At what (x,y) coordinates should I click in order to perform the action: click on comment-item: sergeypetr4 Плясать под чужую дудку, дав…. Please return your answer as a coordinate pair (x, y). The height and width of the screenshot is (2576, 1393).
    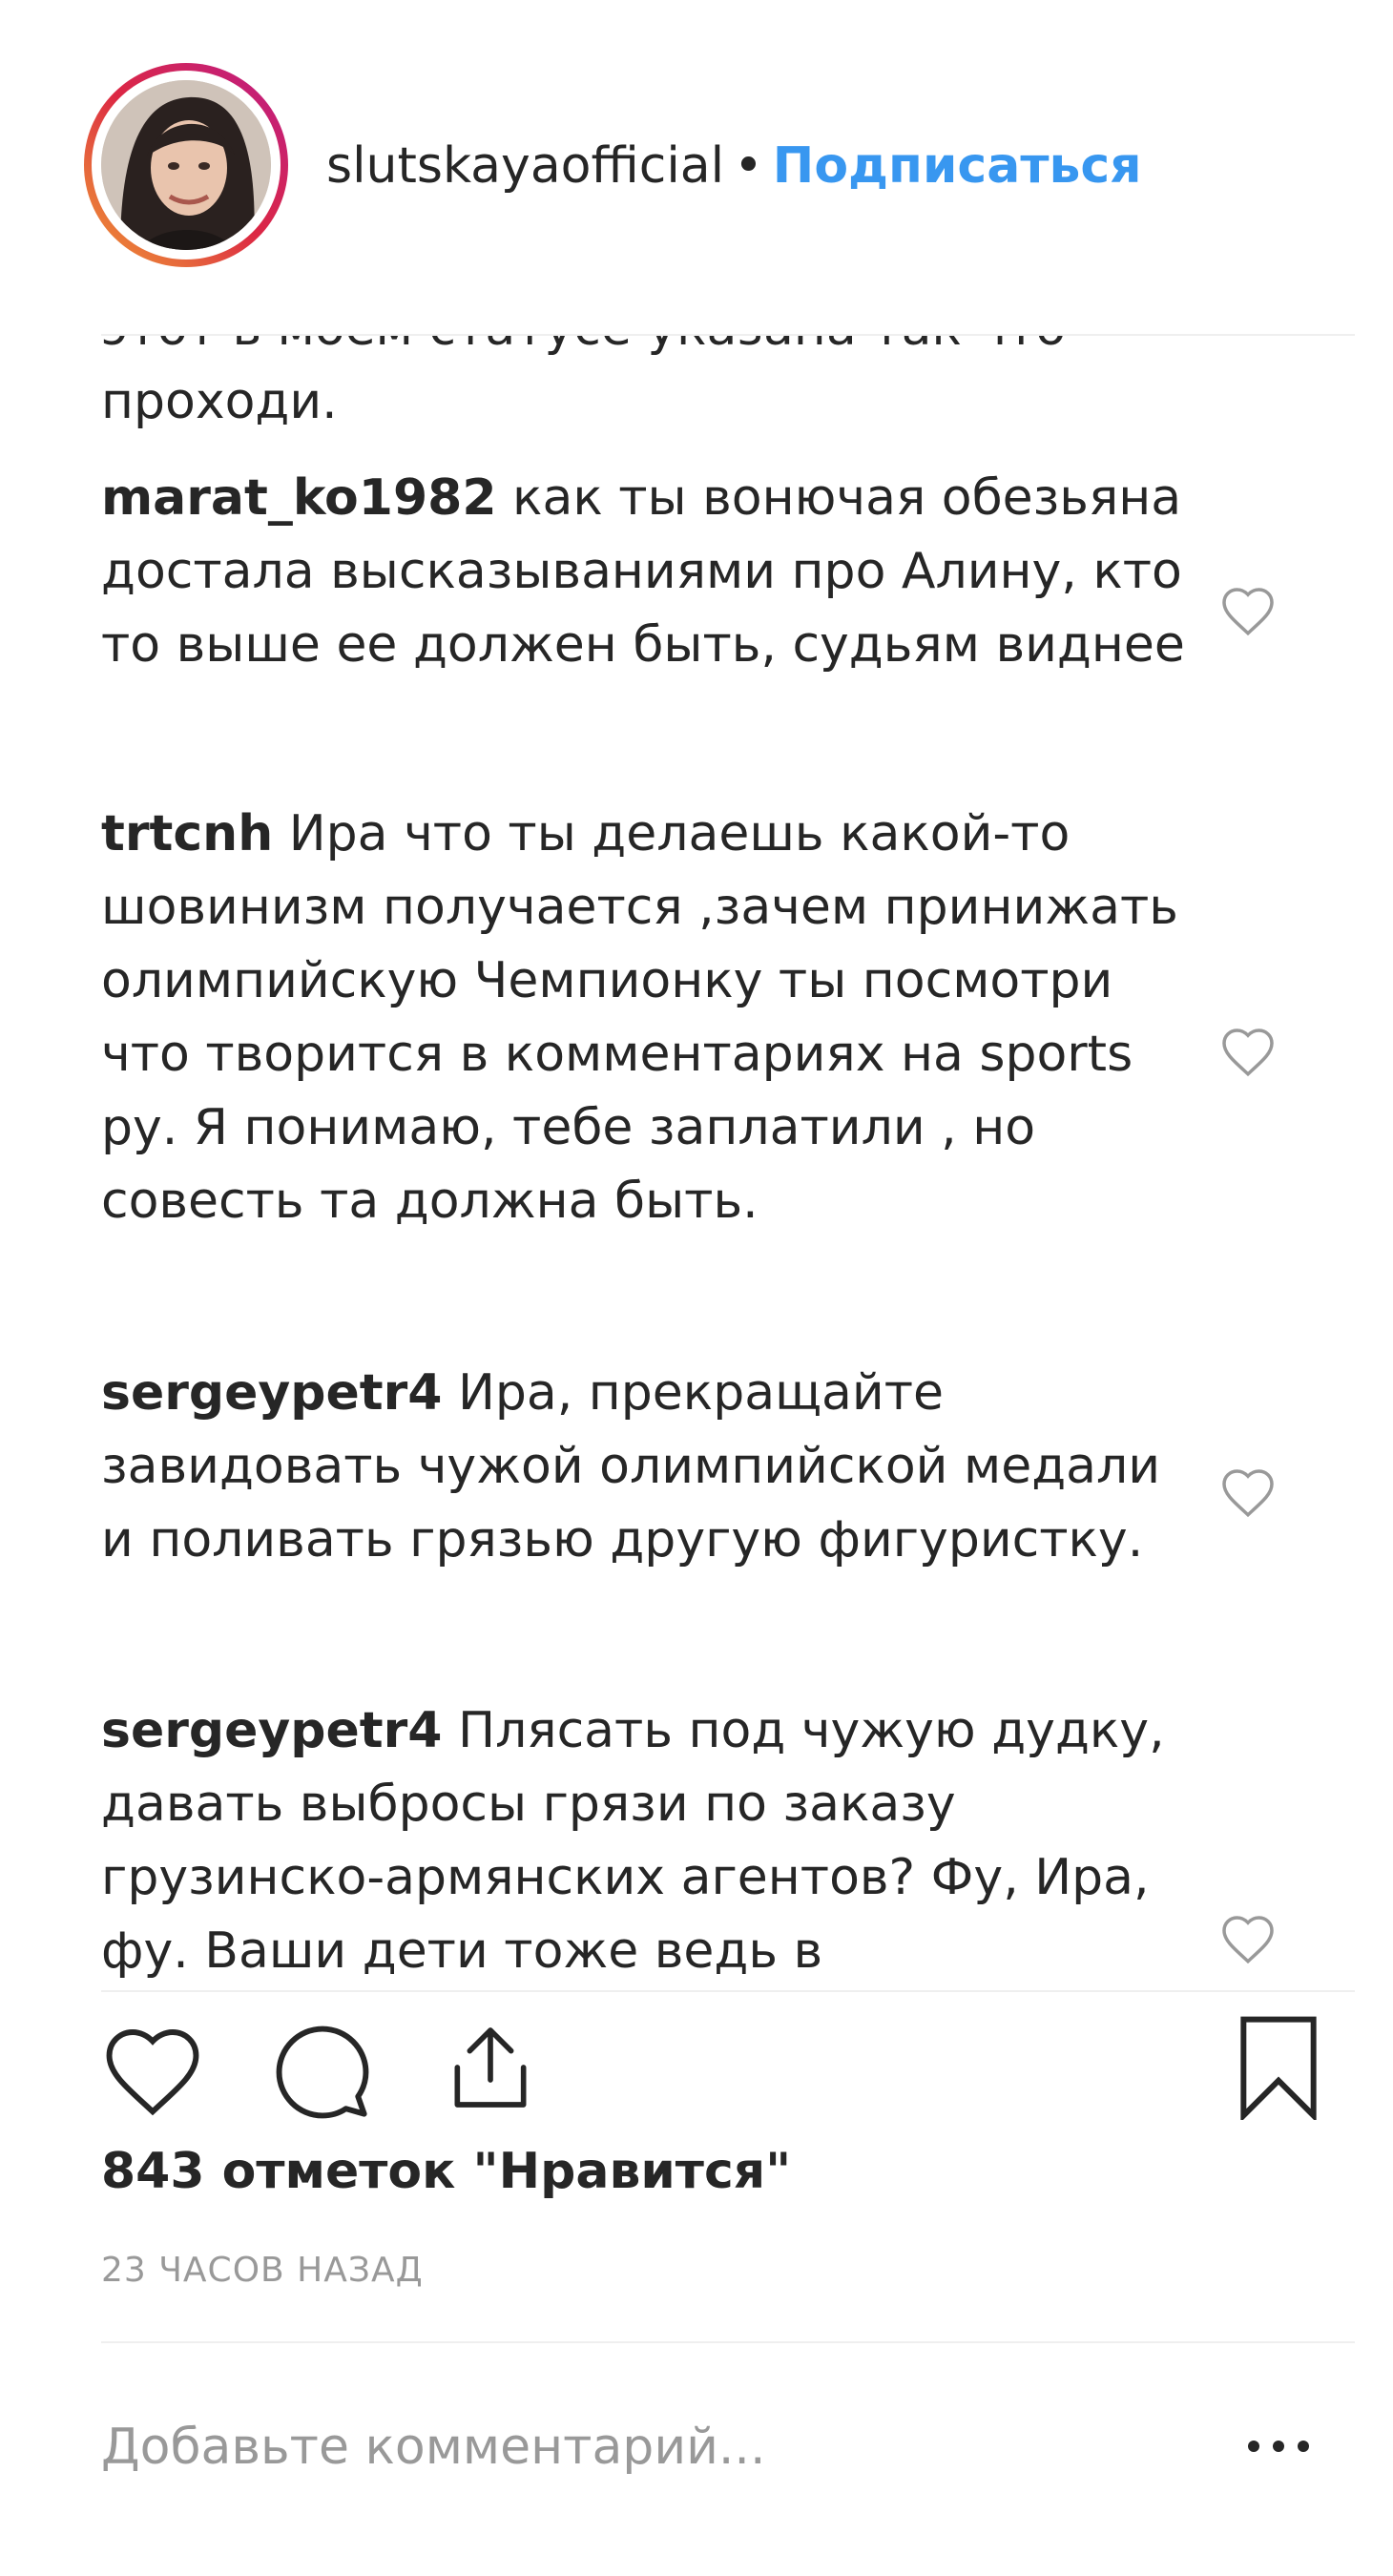
    Looking at the image, I should click on (645, 1841).